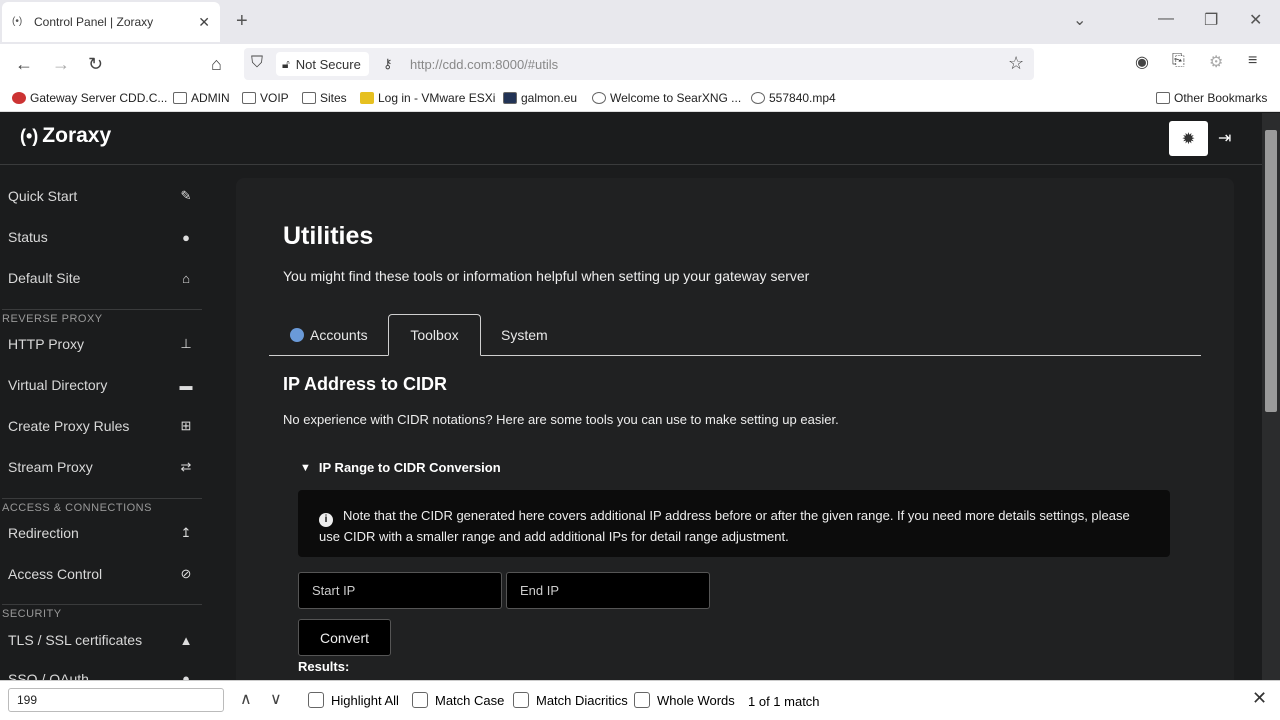  I want to click on convert-button: Convert, so click(344, 637).